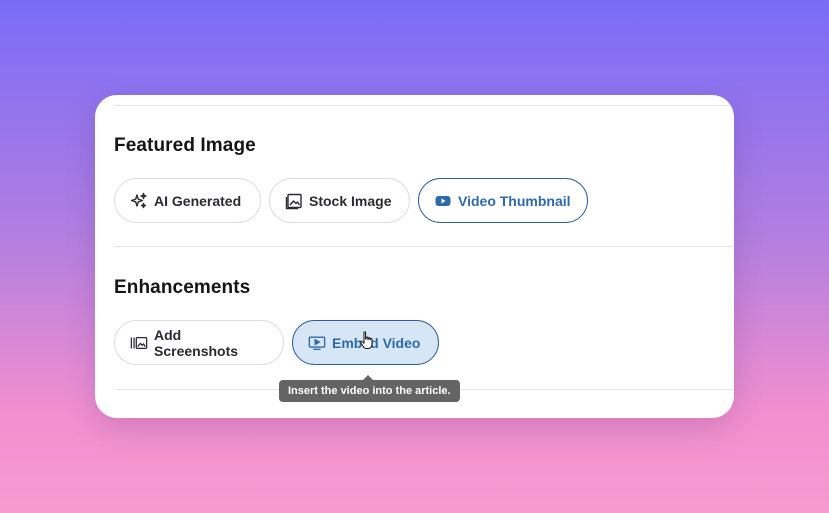 This screenshot has width=829, height=513. I want to click on image-icon, so click(294, 201).